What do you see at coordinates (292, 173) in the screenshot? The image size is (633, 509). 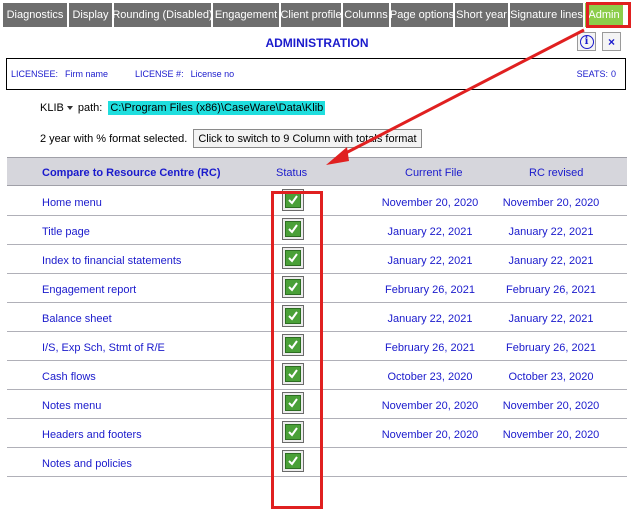 I see `header-status: Status` at bounding box center [292, 173].